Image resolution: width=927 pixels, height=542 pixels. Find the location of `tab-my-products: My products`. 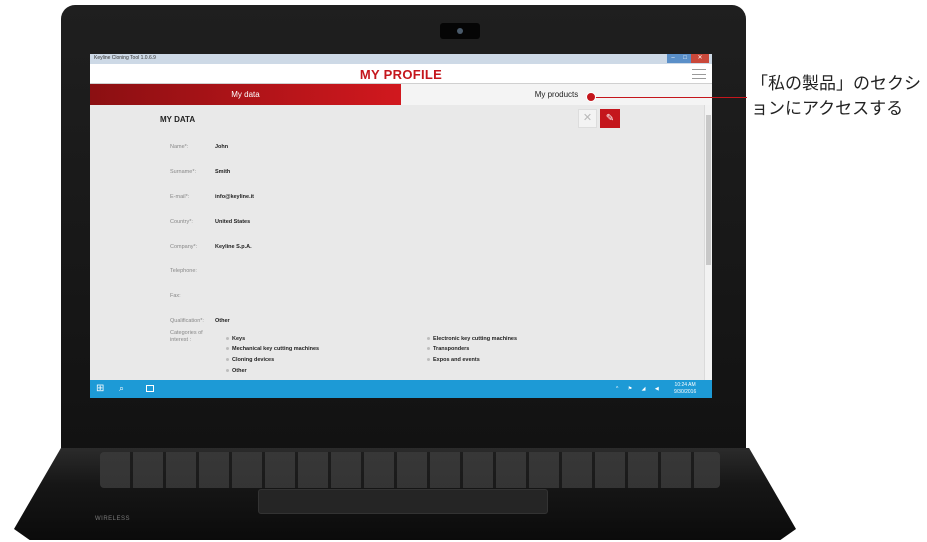

tab-my-products: My products is located at coordinates (556, 94).